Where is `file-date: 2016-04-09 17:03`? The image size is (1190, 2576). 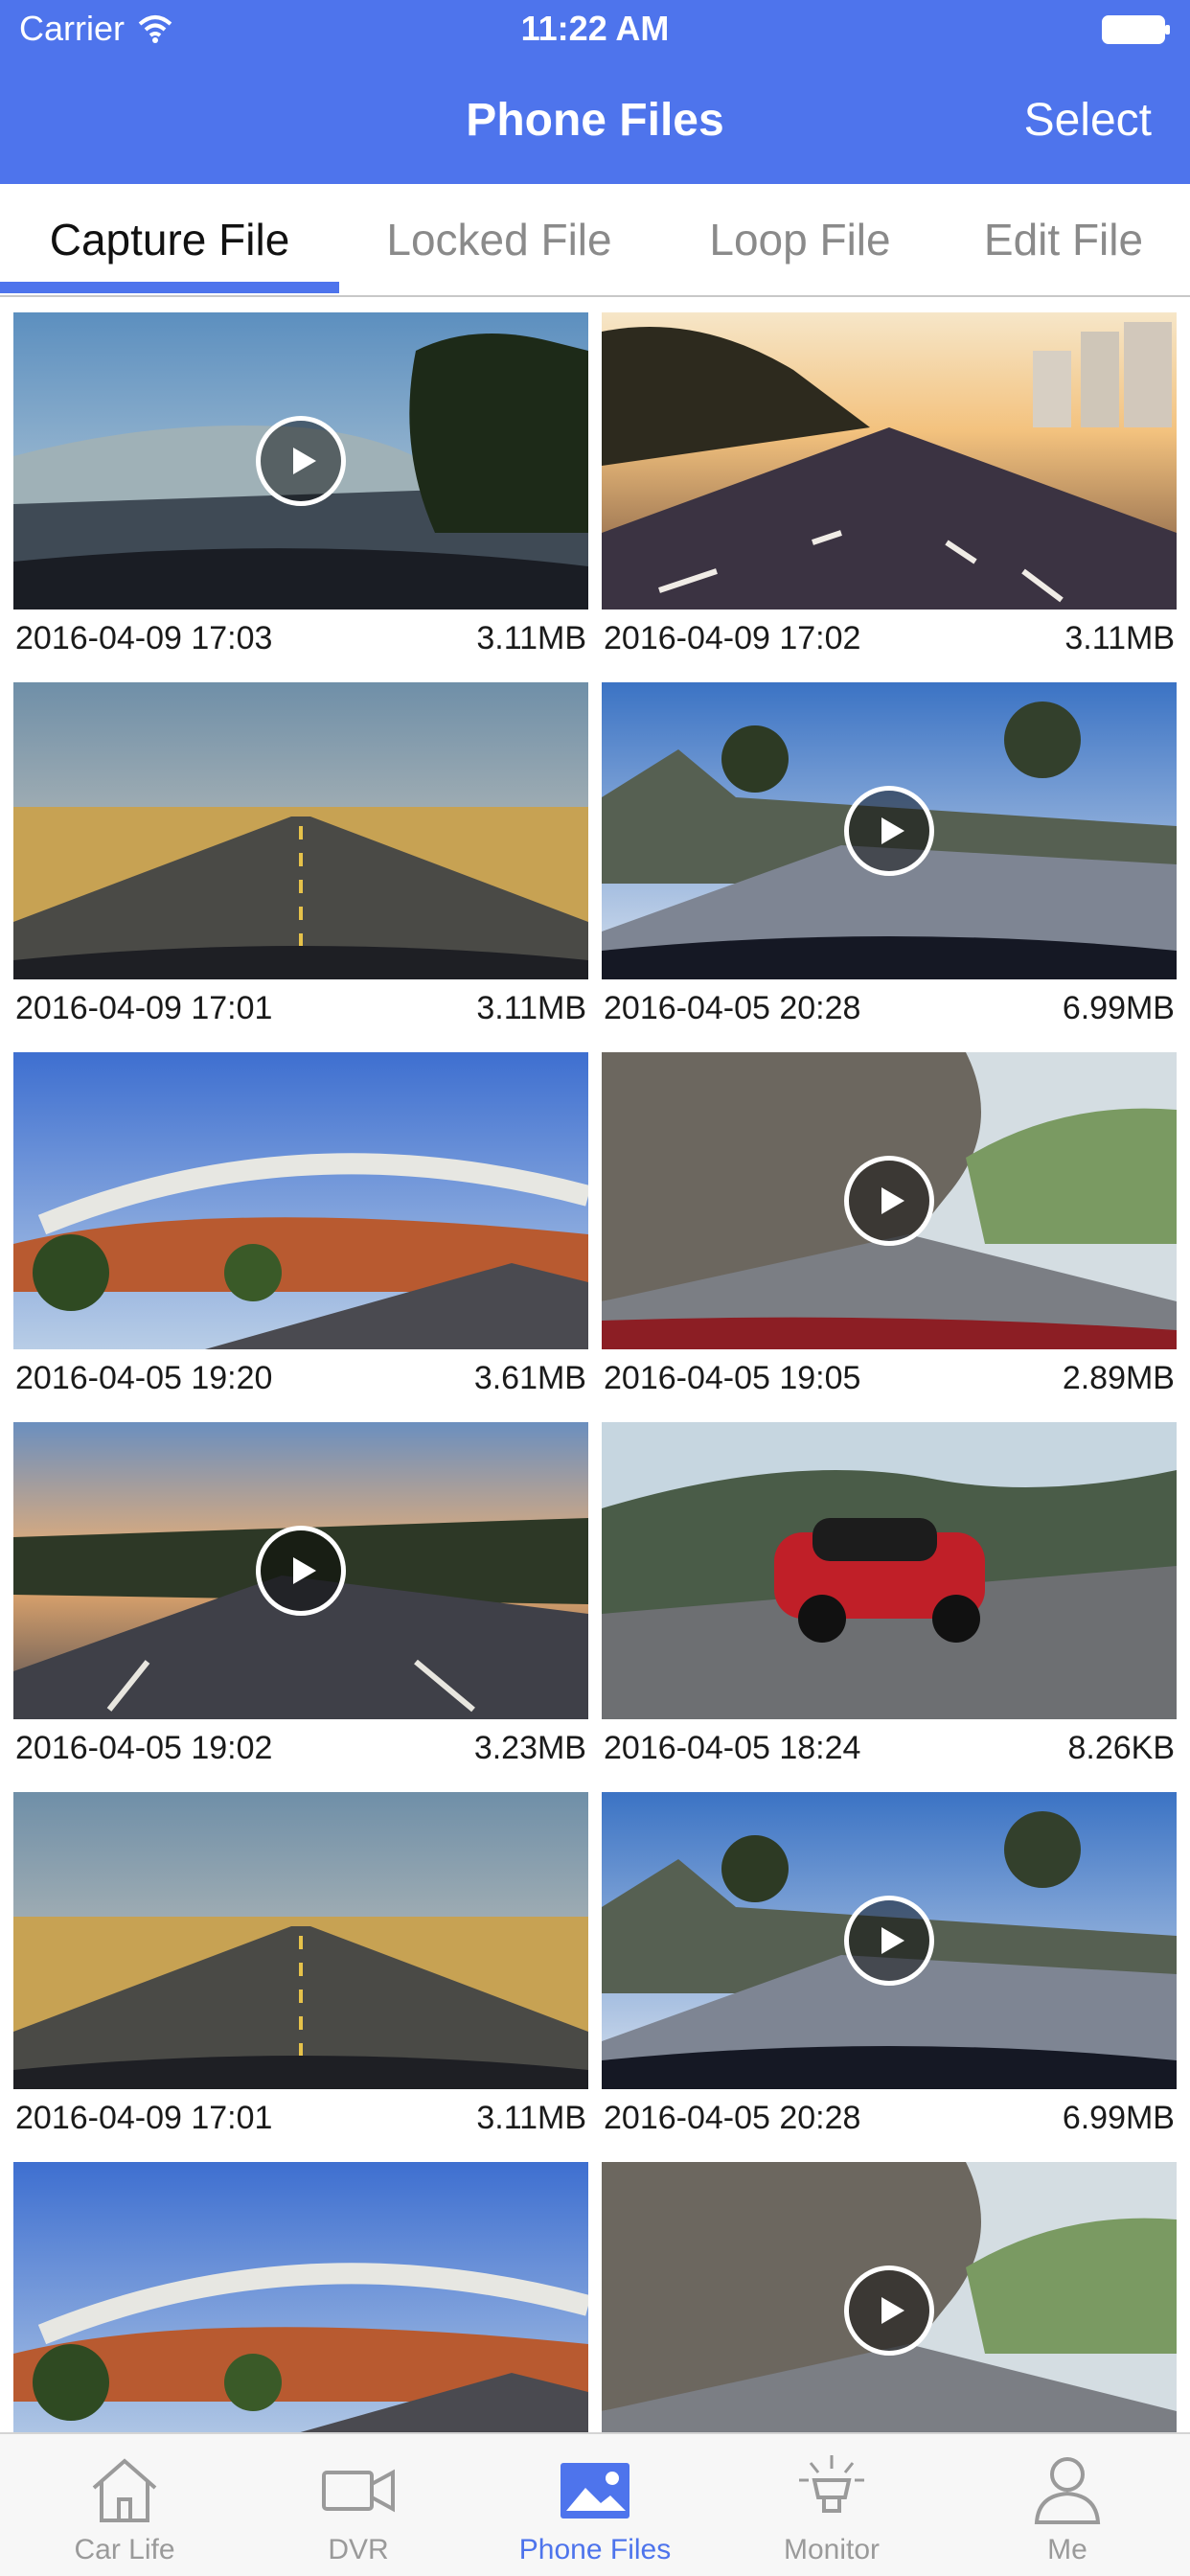
file-date: 2016-04-09 17:03 is located at coordinates (144, 638).